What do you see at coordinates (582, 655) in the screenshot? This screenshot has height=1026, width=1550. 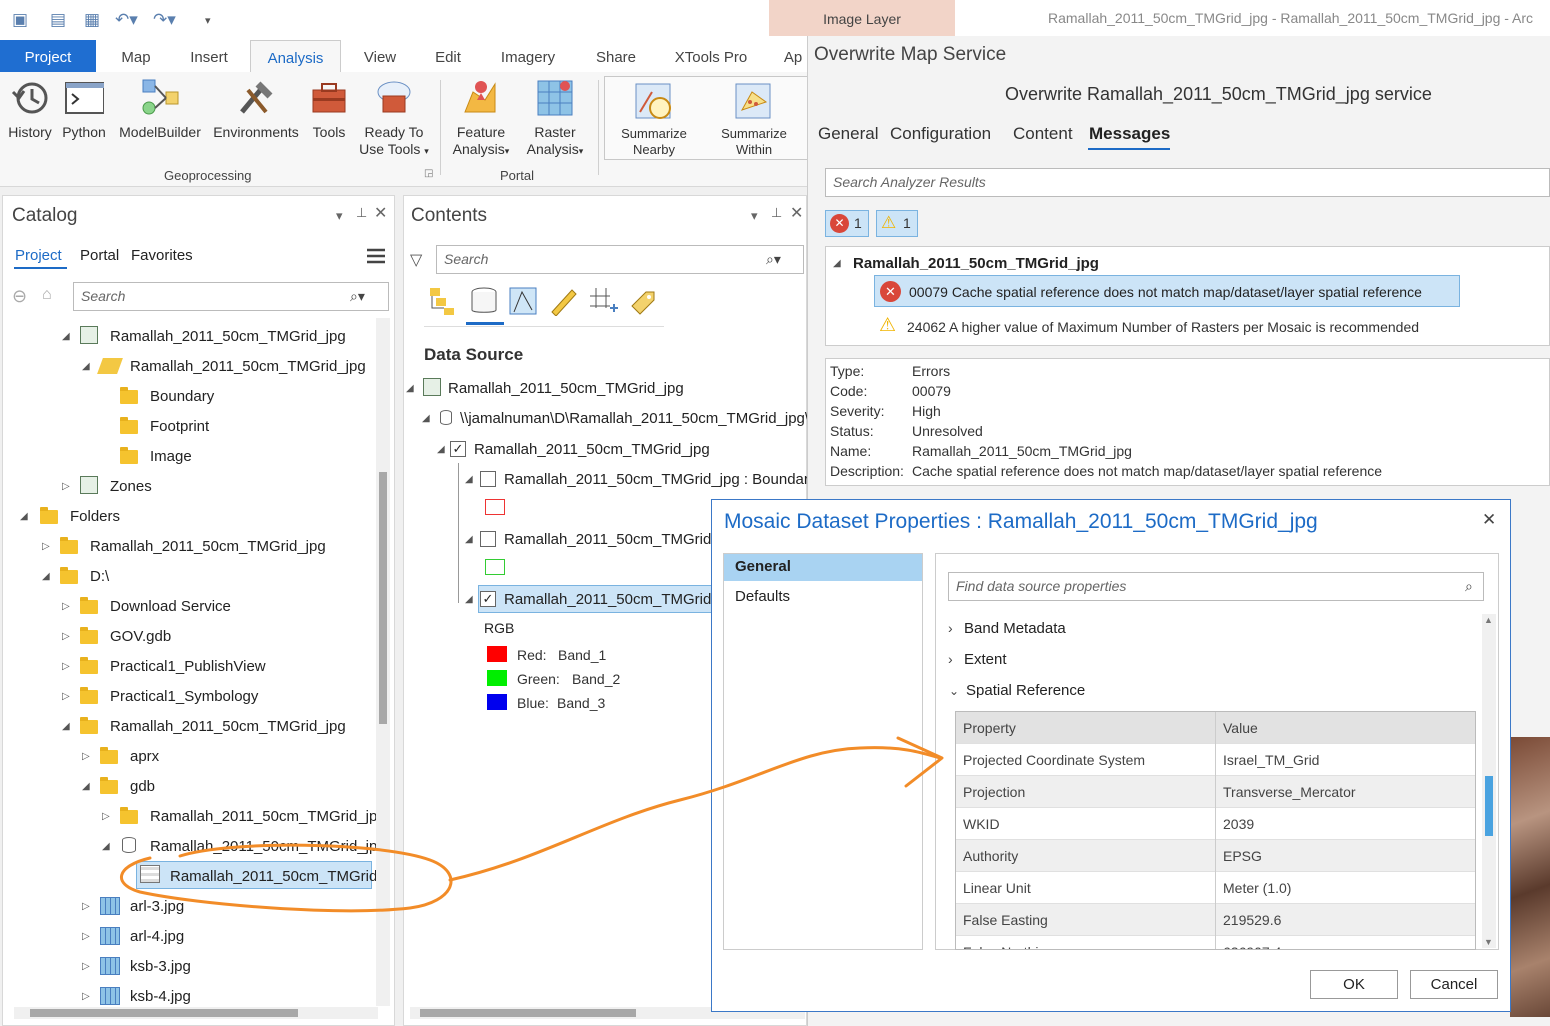 I see `red-band-value: Band_1` at bounding box center [582, 655].